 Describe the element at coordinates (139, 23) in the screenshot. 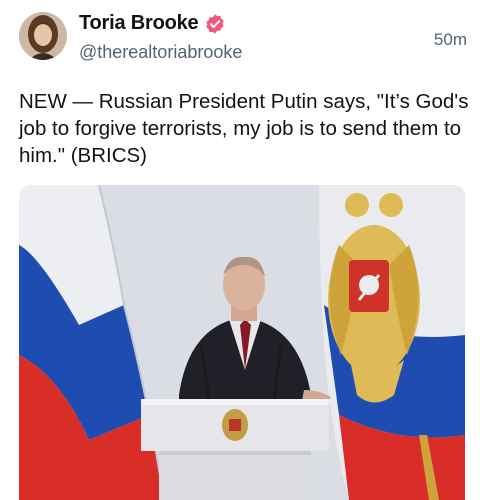

I see `author-display-name: Toria Brooke` at that location.